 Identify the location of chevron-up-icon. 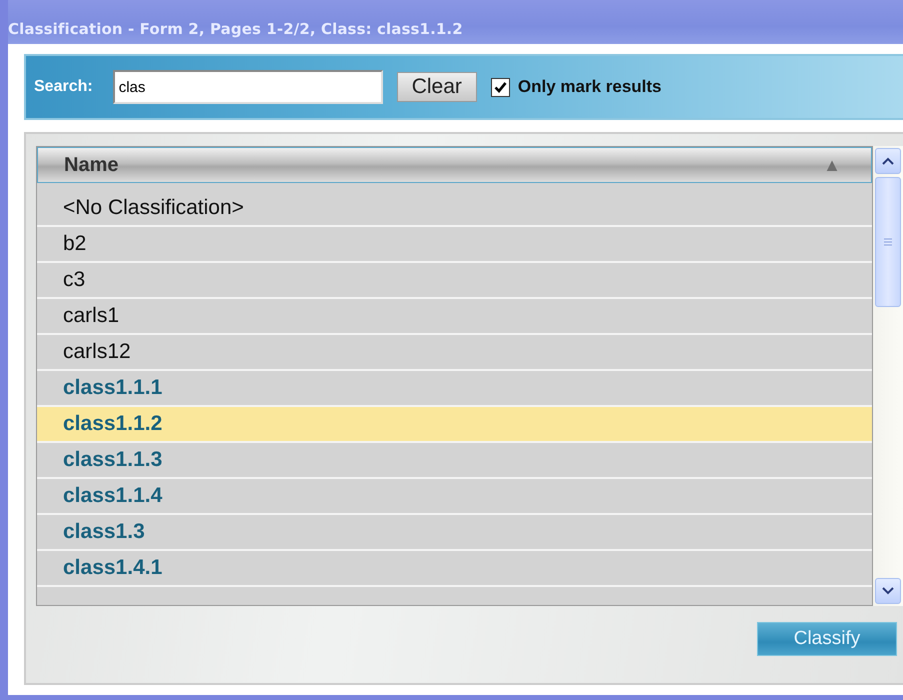
(888, 161).